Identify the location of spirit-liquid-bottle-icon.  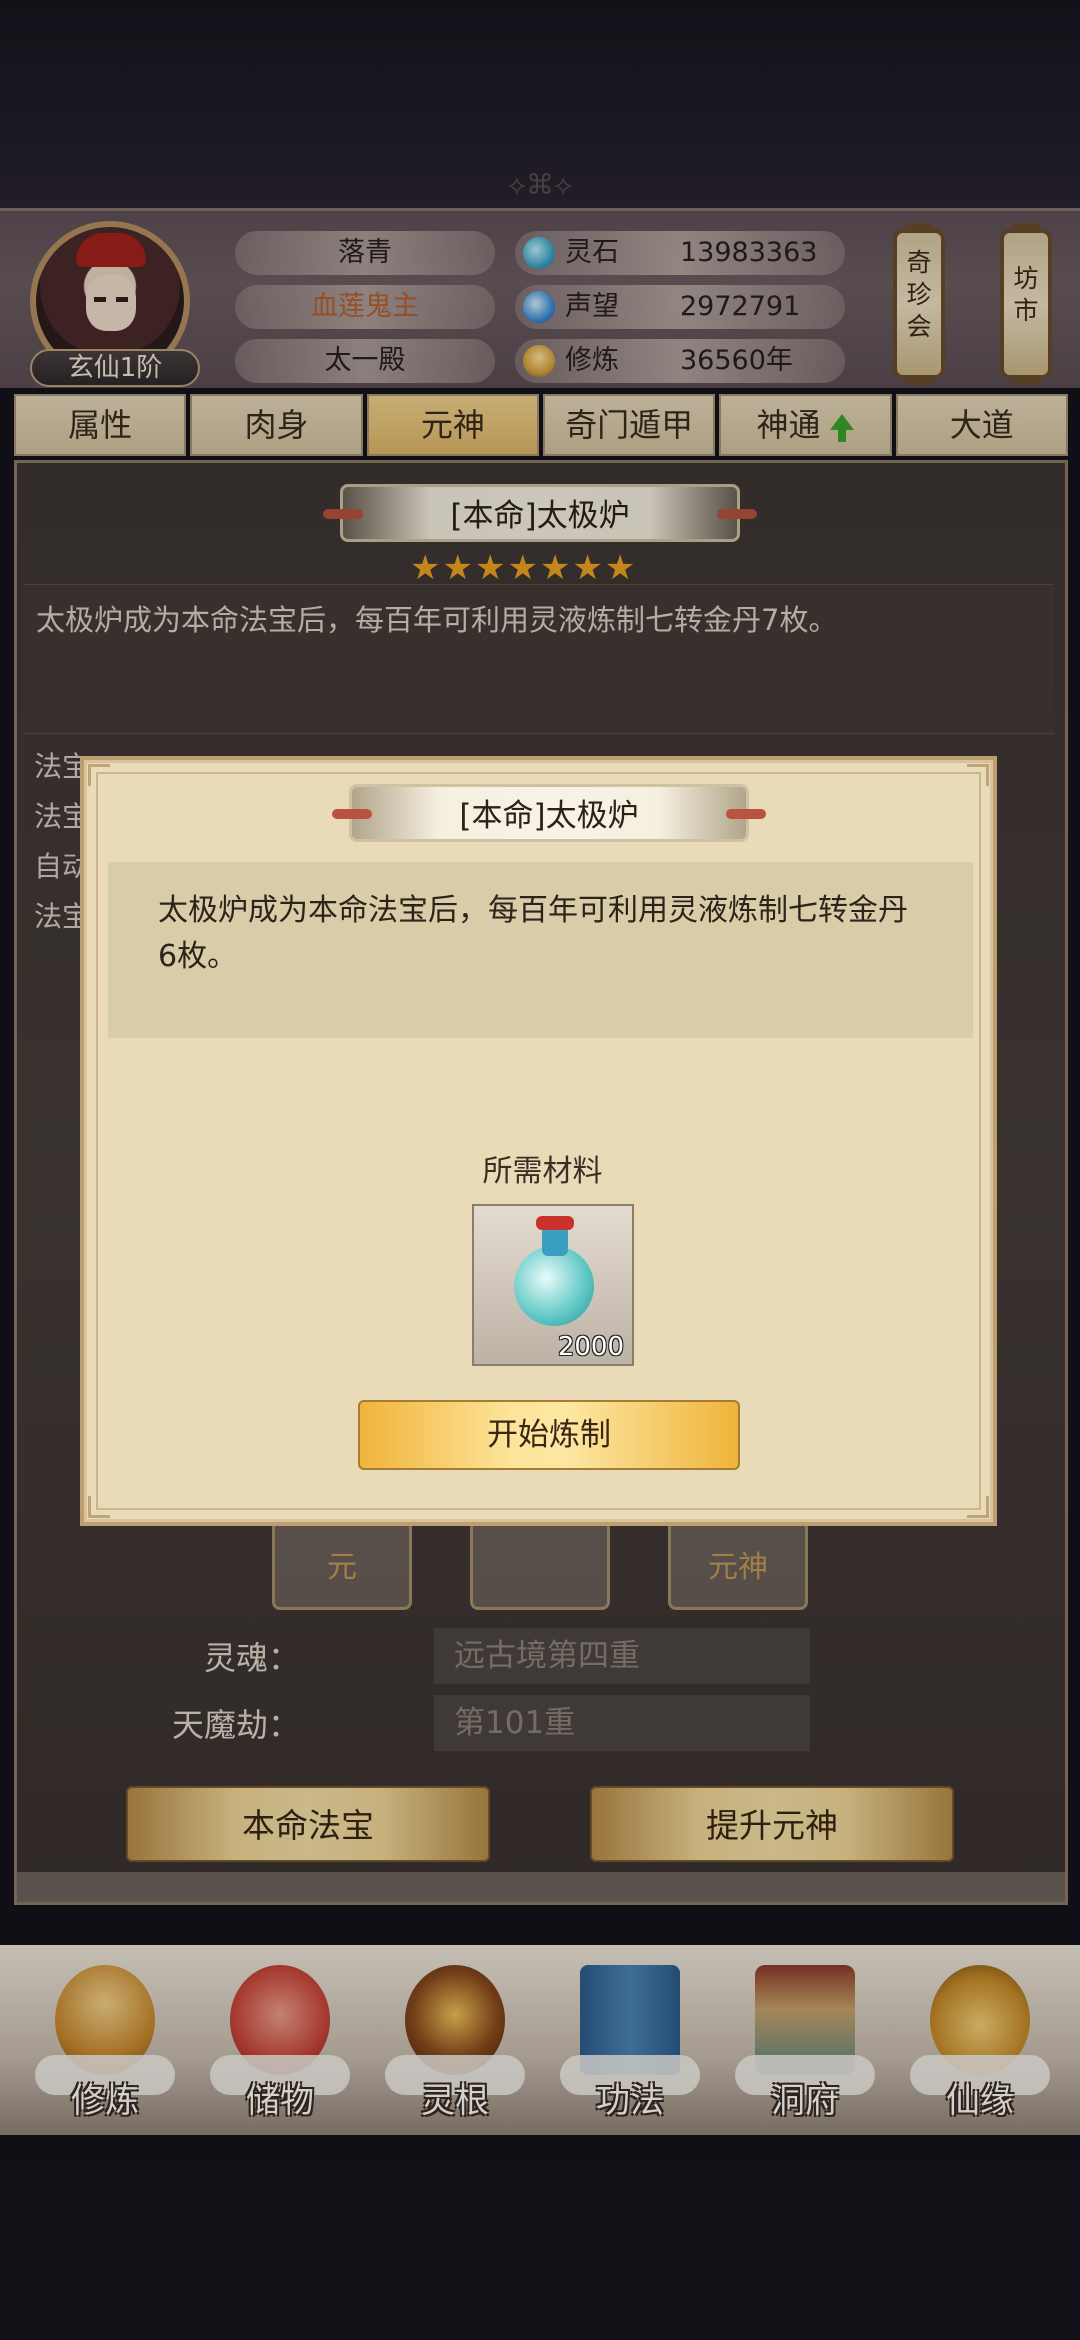
(554, 1286).